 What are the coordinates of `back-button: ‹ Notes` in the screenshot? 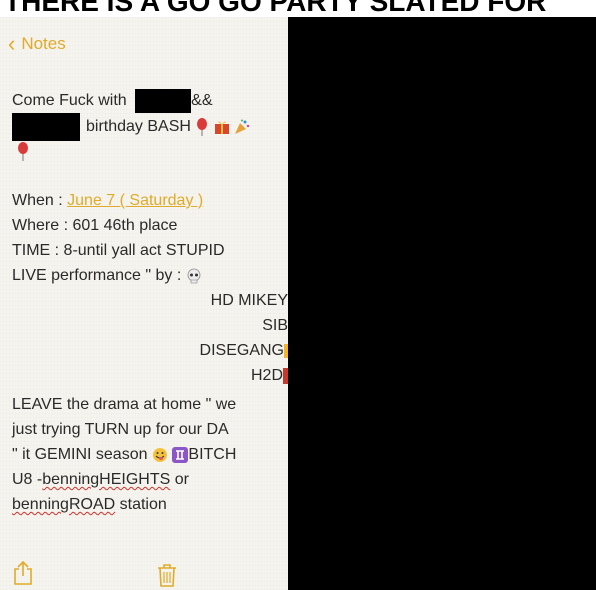 It's located at (37, 43).